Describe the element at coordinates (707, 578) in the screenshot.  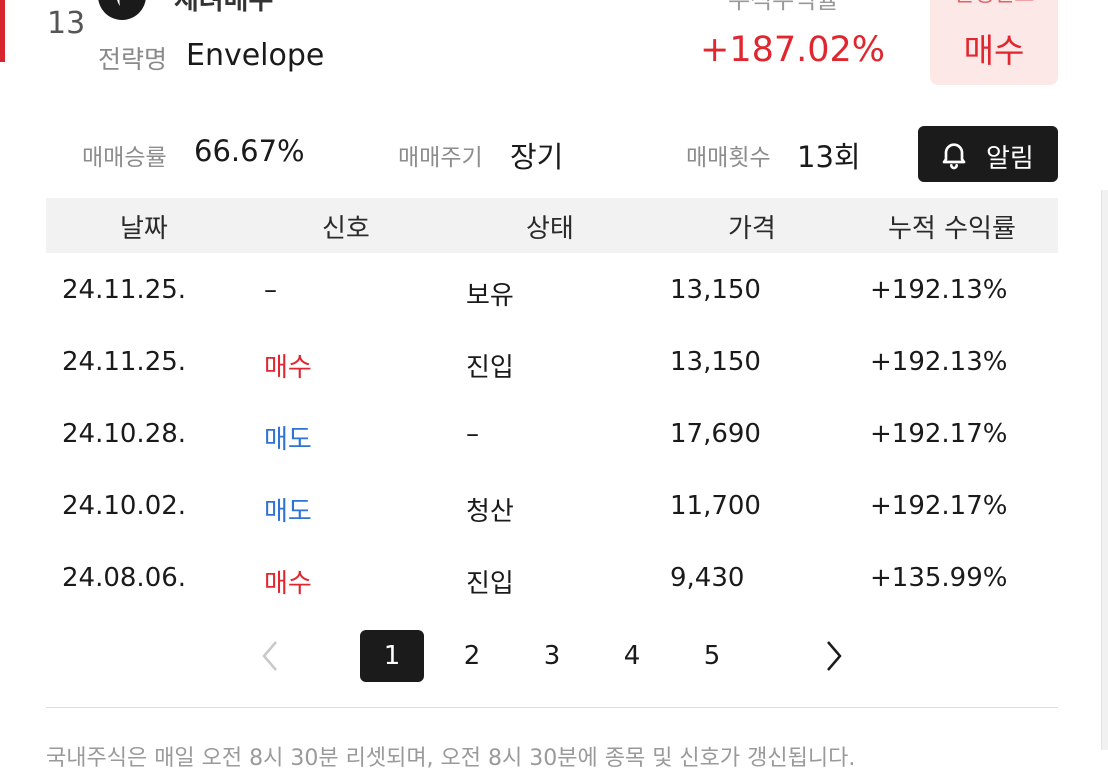
I see `row-price: 9,430` at that location.